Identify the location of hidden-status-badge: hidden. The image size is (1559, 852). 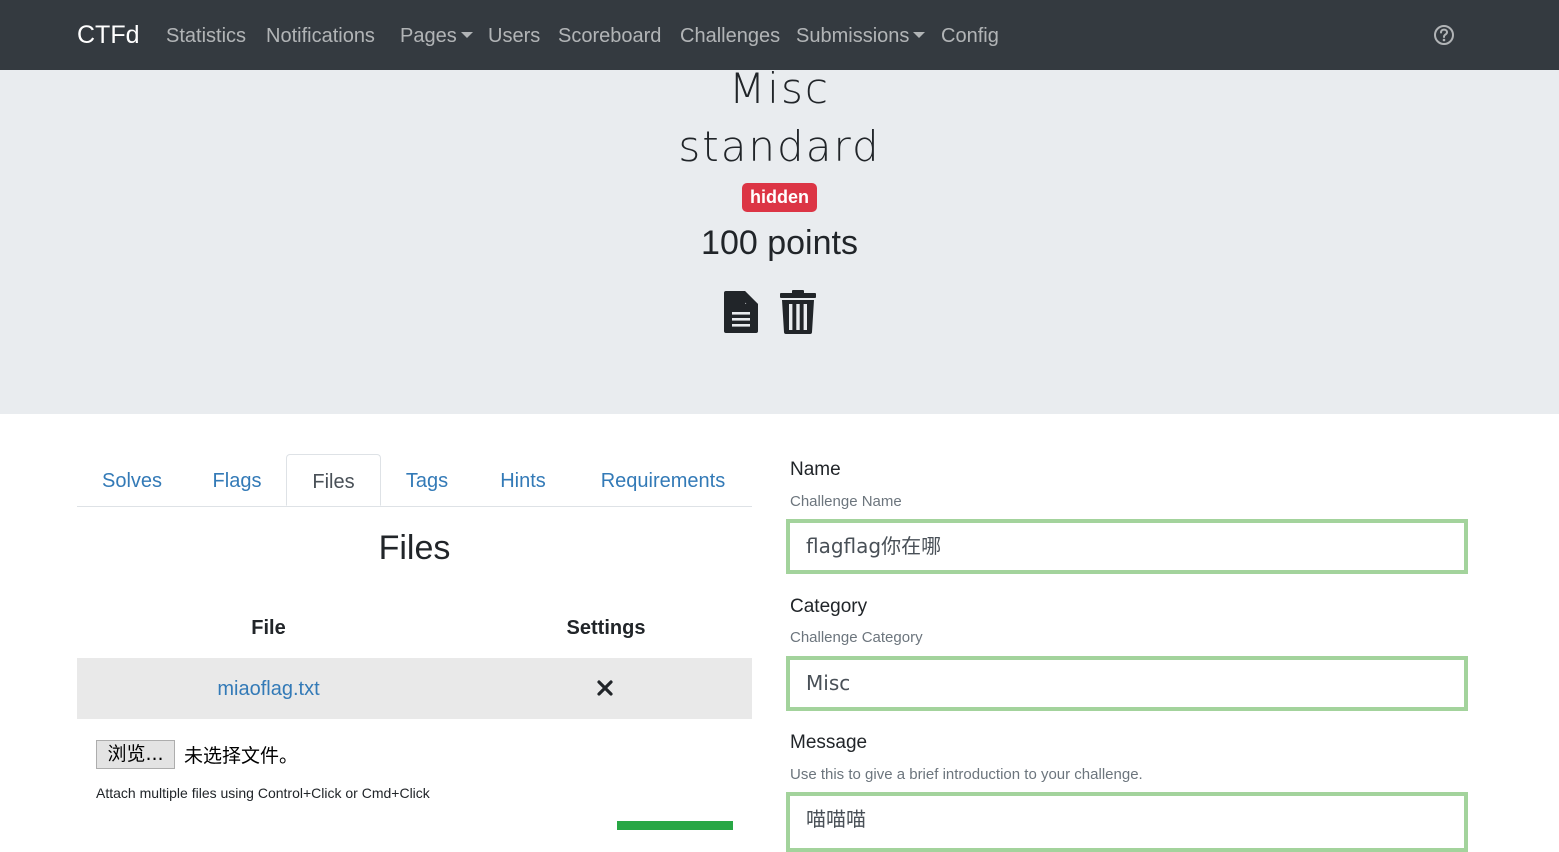
(779, 197).